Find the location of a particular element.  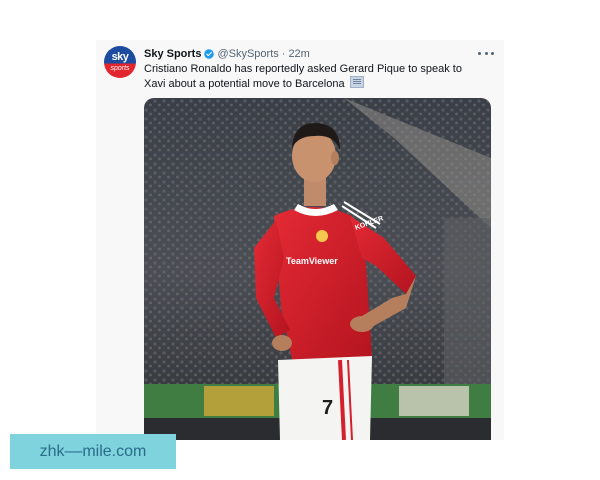

user-handle: @SkySports is located at coordinates (247, 54).